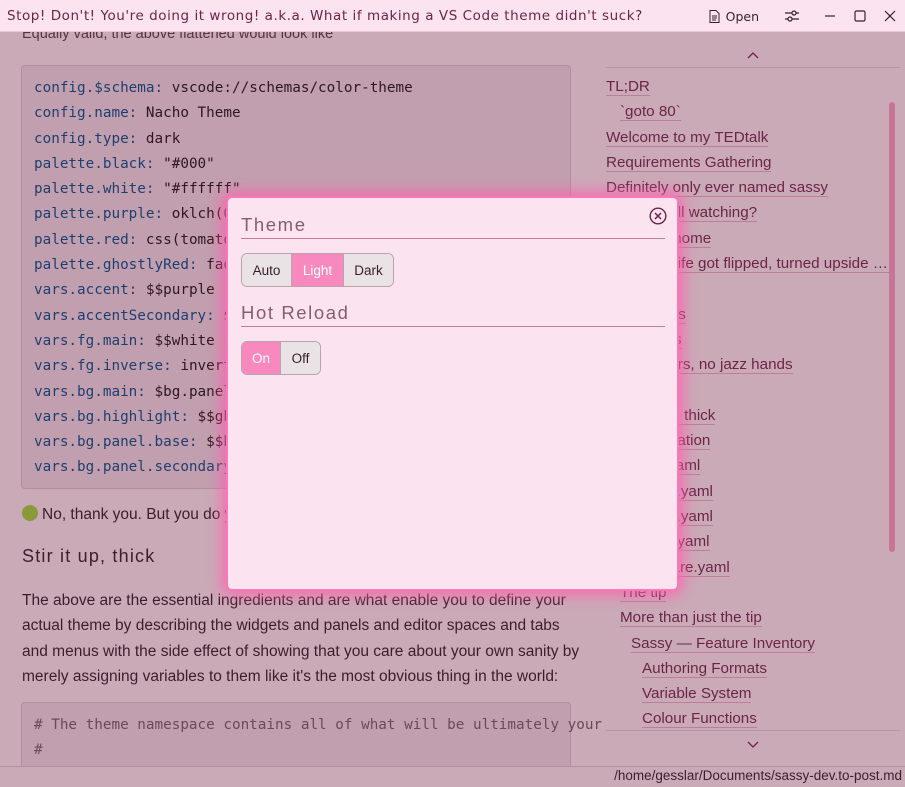 This screenshot has height=787, width=905. Describe the element at coordinates (274, 224) in the screenshot. I see `theme-section-title: Theme` at that location.